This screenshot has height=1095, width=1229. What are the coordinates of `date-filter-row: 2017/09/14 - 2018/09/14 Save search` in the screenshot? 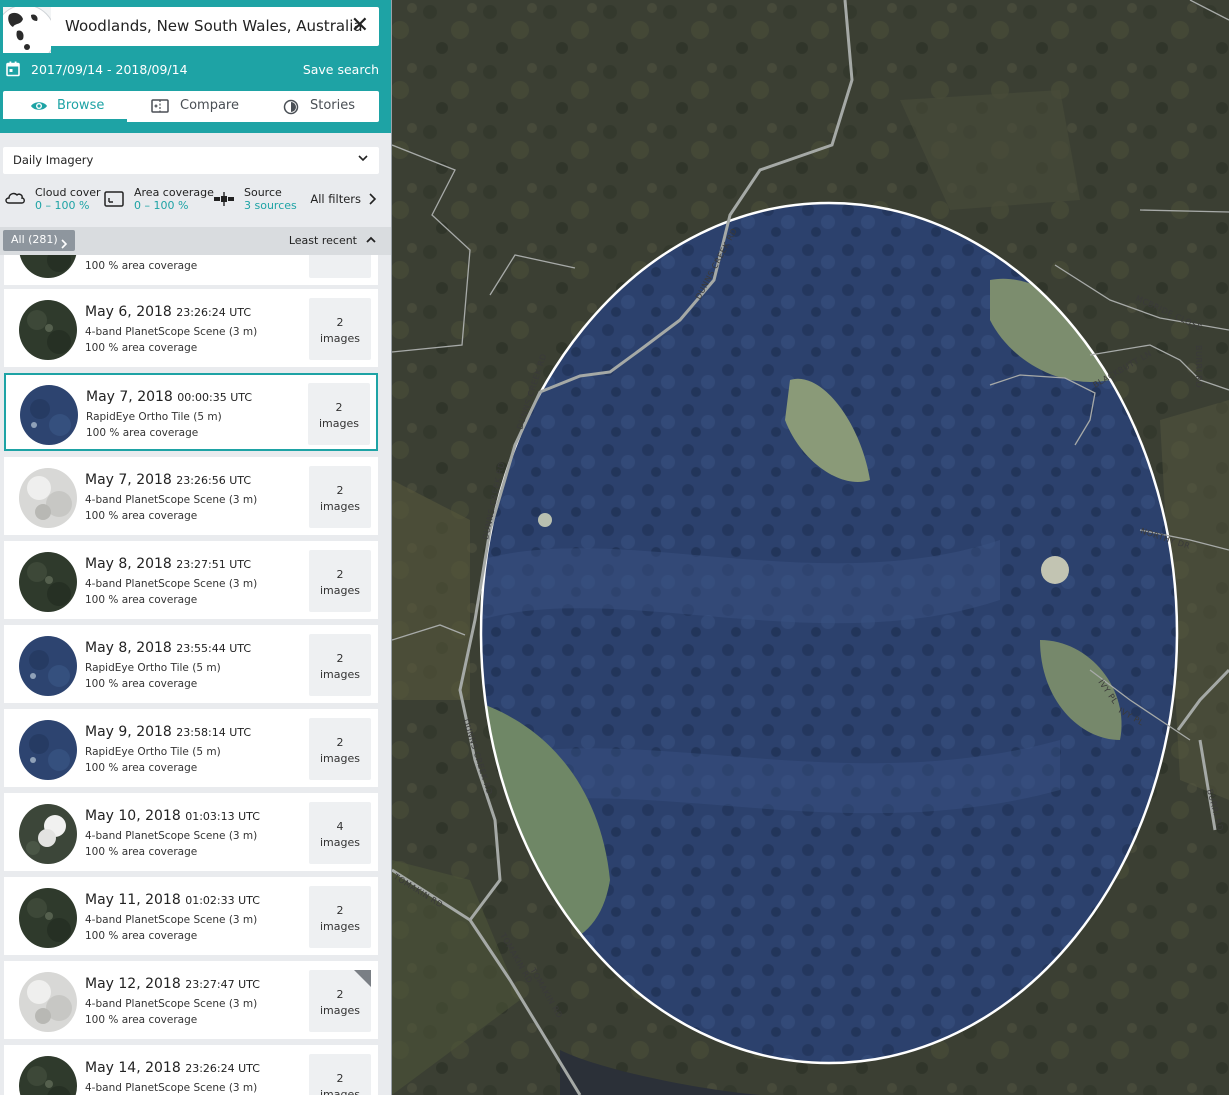 It's located at (195, 70).